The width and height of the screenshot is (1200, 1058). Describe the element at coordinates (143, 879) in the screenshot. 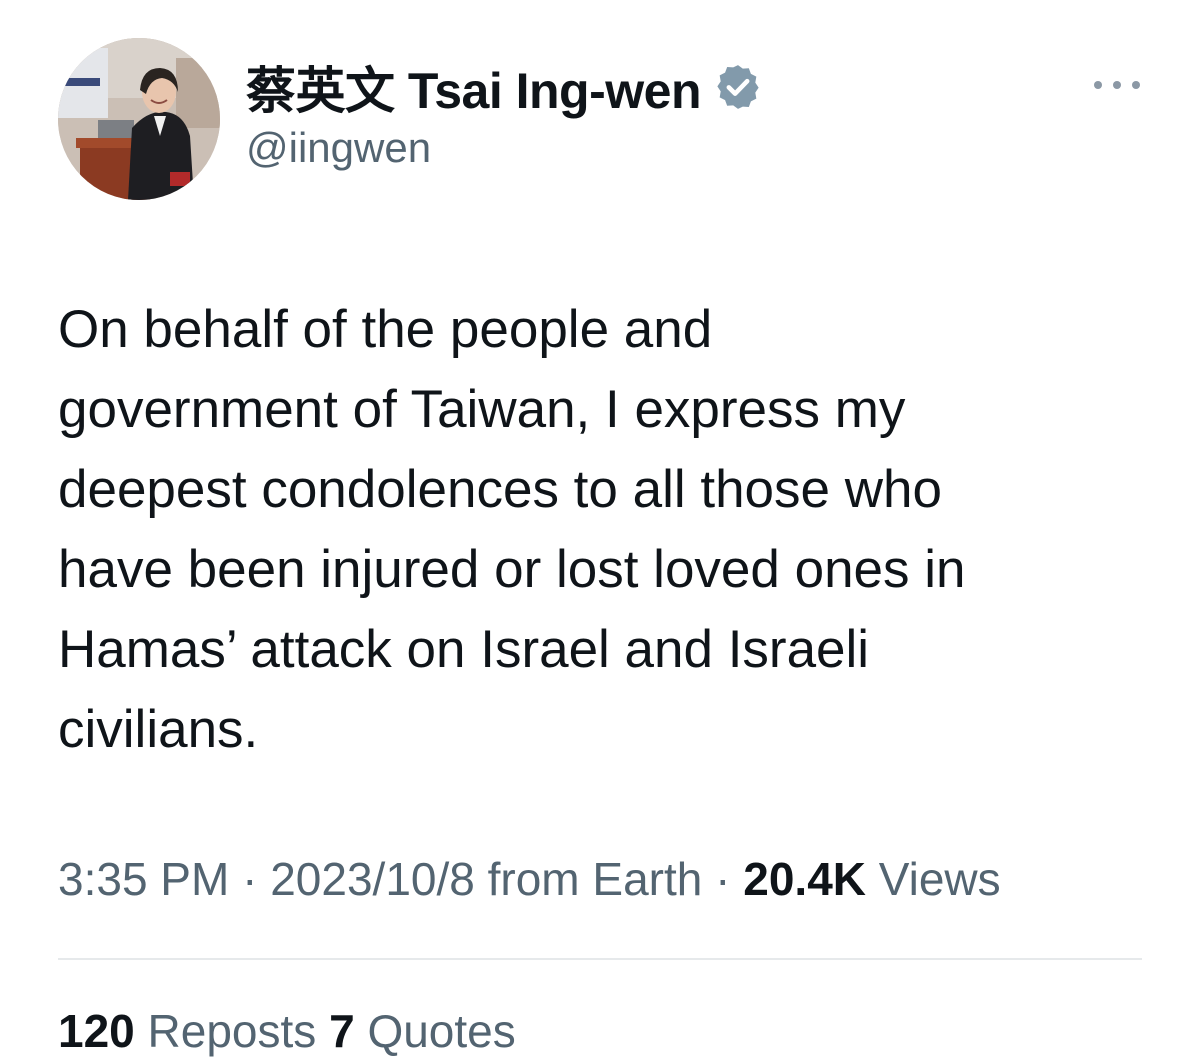

I see `tweet-time: 3:35 PM` at that location.